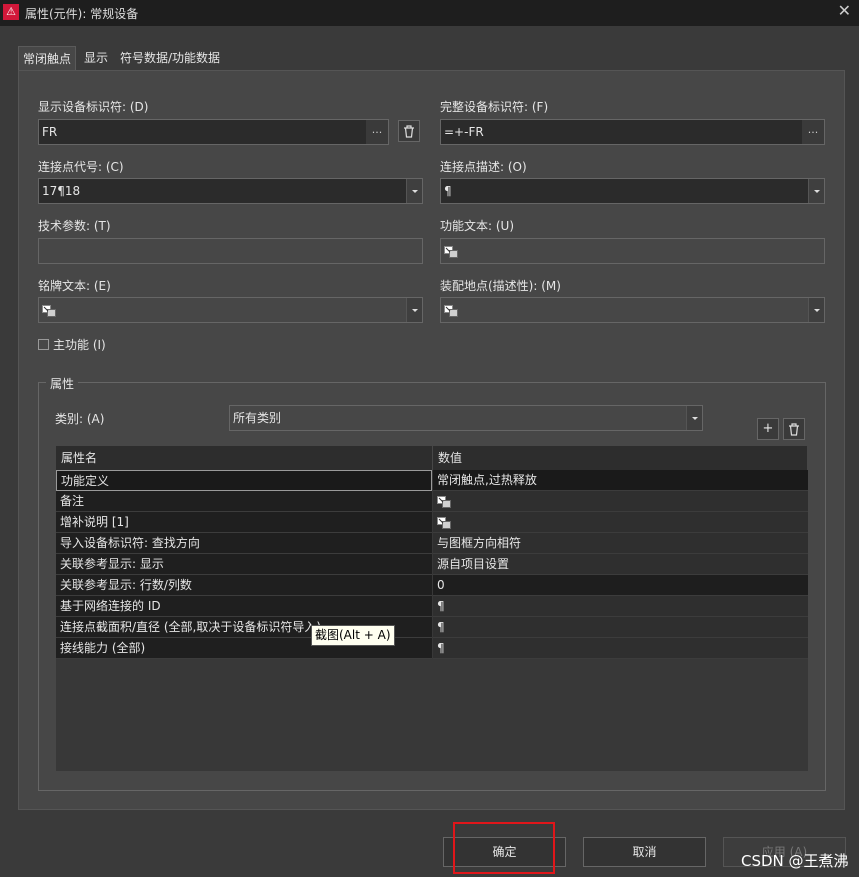 The height and width of the screenshot is (877, 859). I want to click on table-row: 基于网络连接的 ID ¶, so click(432, 606).